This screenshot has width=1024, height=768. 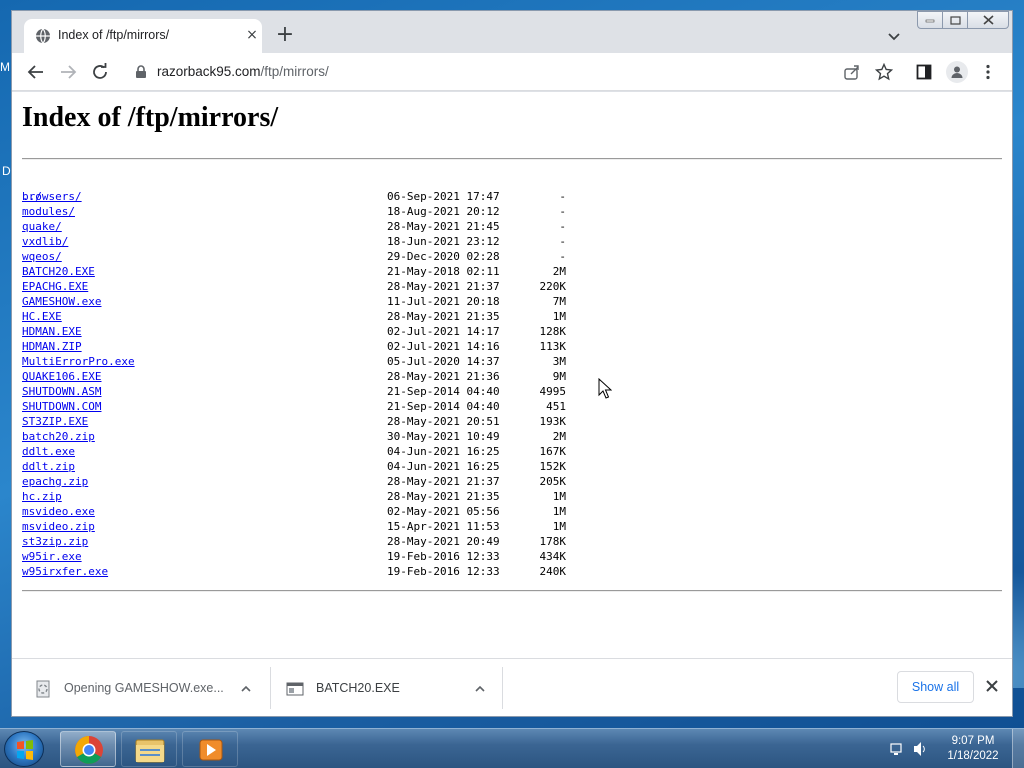 What do you see at coordinates (512, 748) in the screenshot?
I see `taskbar: 9:07 PM 1/18/2022` at bounding box center [512, 748].